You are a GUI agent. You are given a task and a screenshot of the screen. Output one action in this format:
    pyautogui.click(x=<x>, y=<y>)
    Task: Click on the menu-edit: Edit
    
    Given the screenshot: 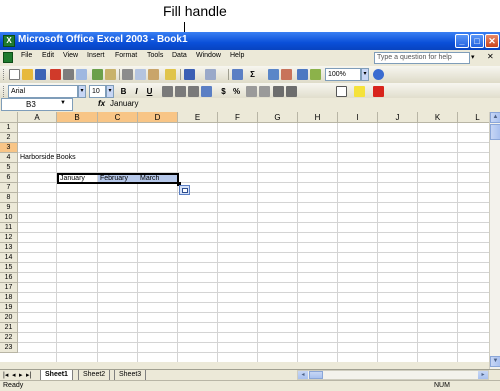 What is the action you would take?
    pyautogui.click(x=48, y=55)
    